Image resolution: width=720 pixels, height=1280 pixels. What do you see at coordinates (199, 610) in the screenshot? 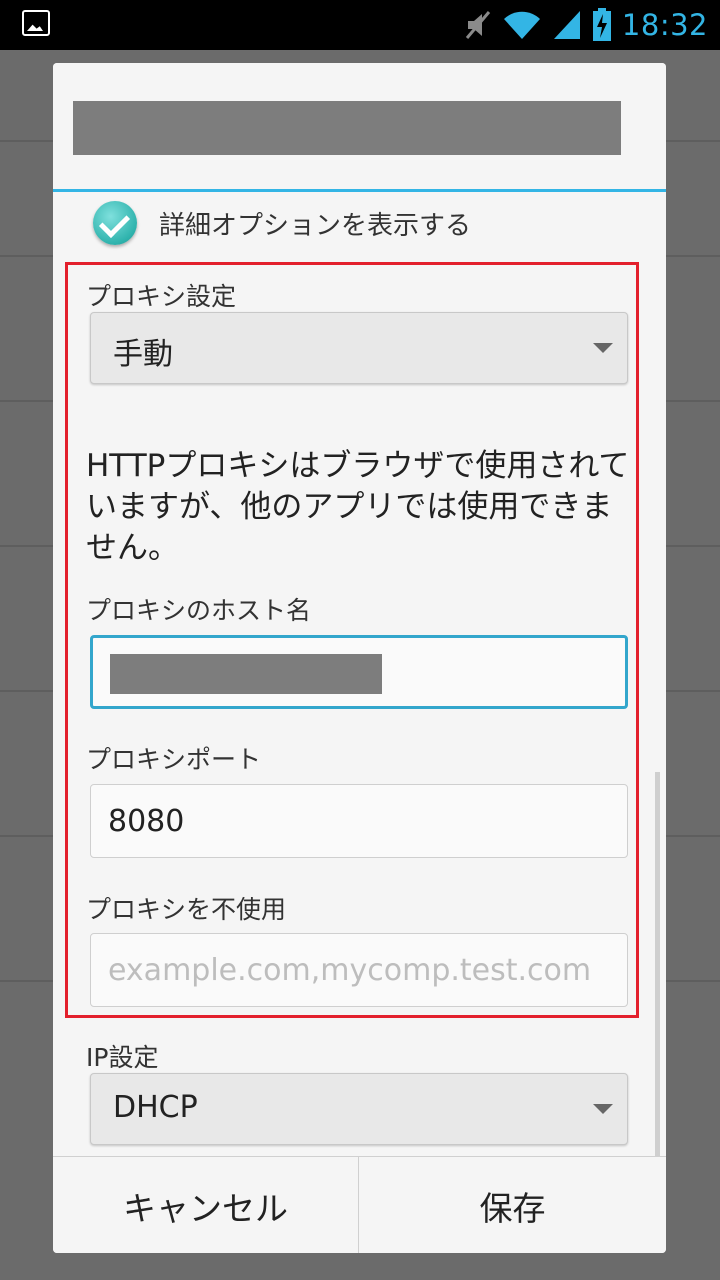
I see `proxy-host-label: プロキシのホスト名` at bounding box center [199, 610].